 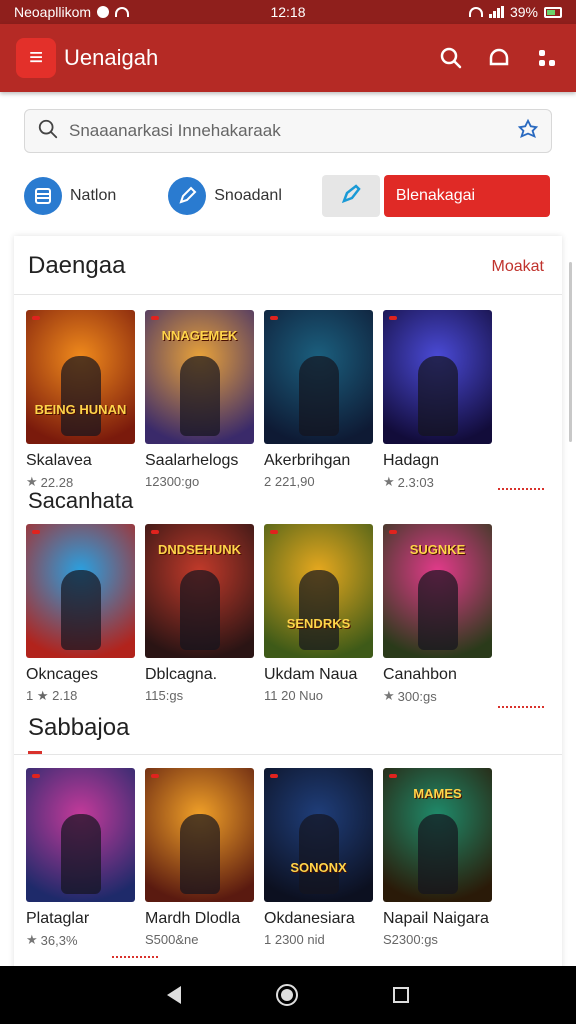 What do you see at coordinates (199, 335) in the screenshot?
I see `artwork-title: NNAGEMEK` at bounding box center [199, 335].